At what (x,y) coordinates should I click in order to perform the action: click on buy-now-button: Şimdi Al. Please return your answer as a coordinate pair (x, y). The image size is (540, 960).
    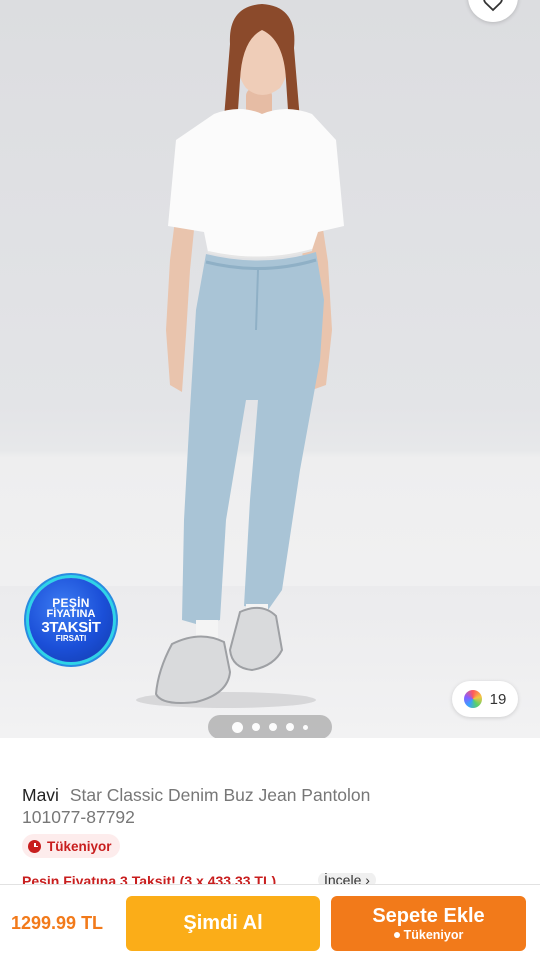
    Looking at the image, I should click on (223, 923).